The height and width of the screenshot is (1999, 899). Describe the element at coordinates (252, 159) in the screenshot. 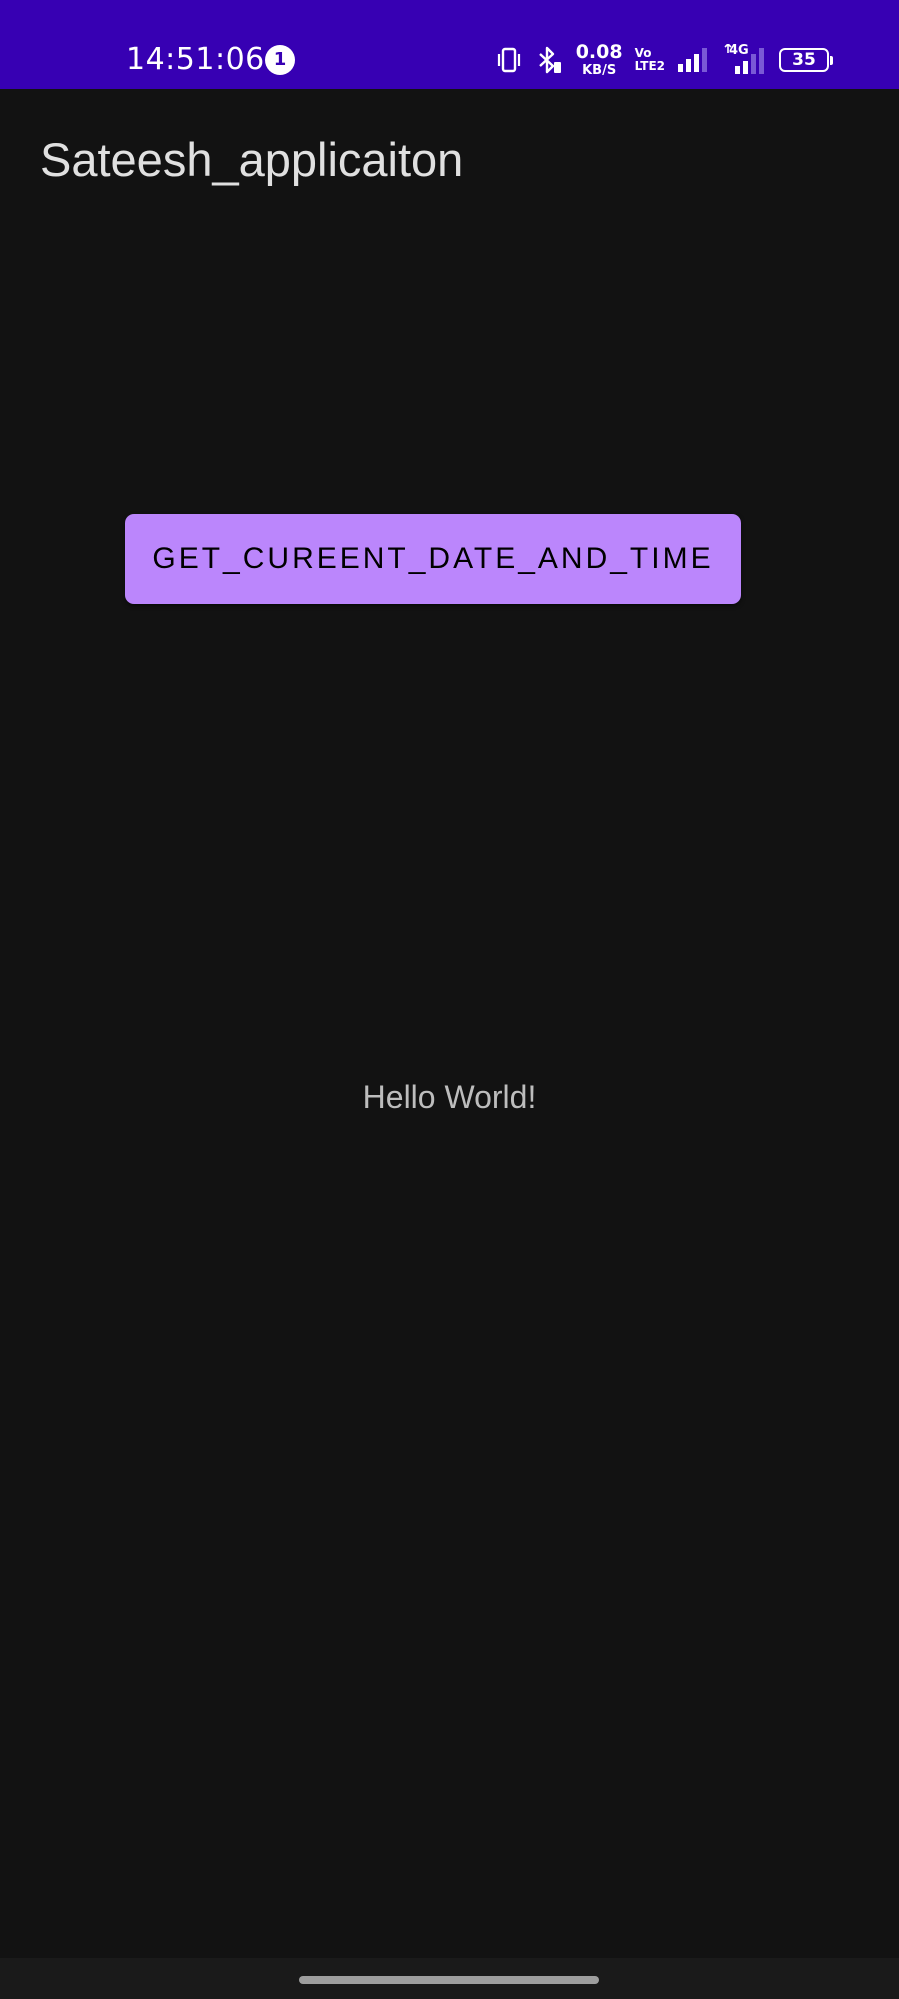

I see `app-title: Sateesh_applicaiton` at that location.